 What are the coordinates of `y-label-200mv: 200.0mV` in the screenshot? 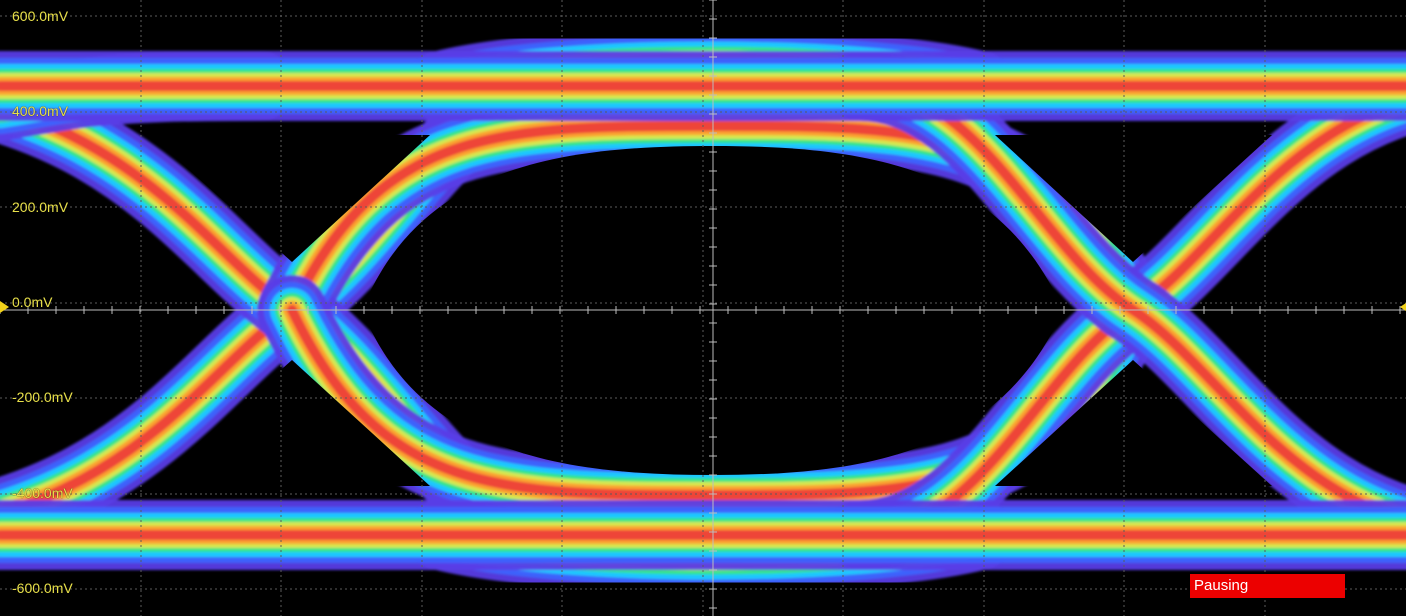 It's located at (40, 207).